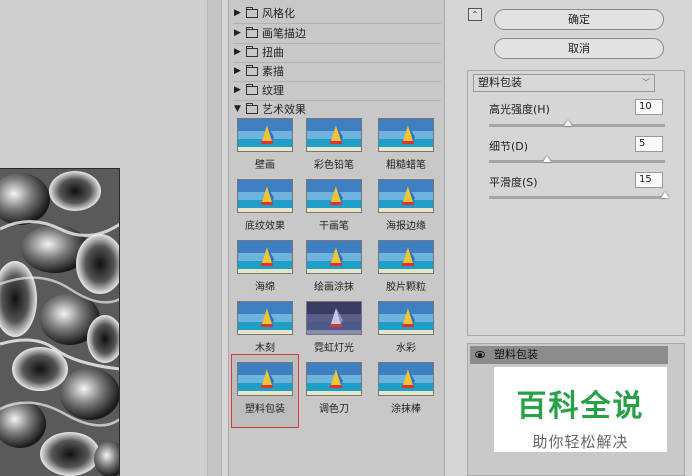  What do you see at coordinates (513, 182) in the screenshot?
I see `smoothness-label: 平滑度(S)` at bounding box center [513, 182].